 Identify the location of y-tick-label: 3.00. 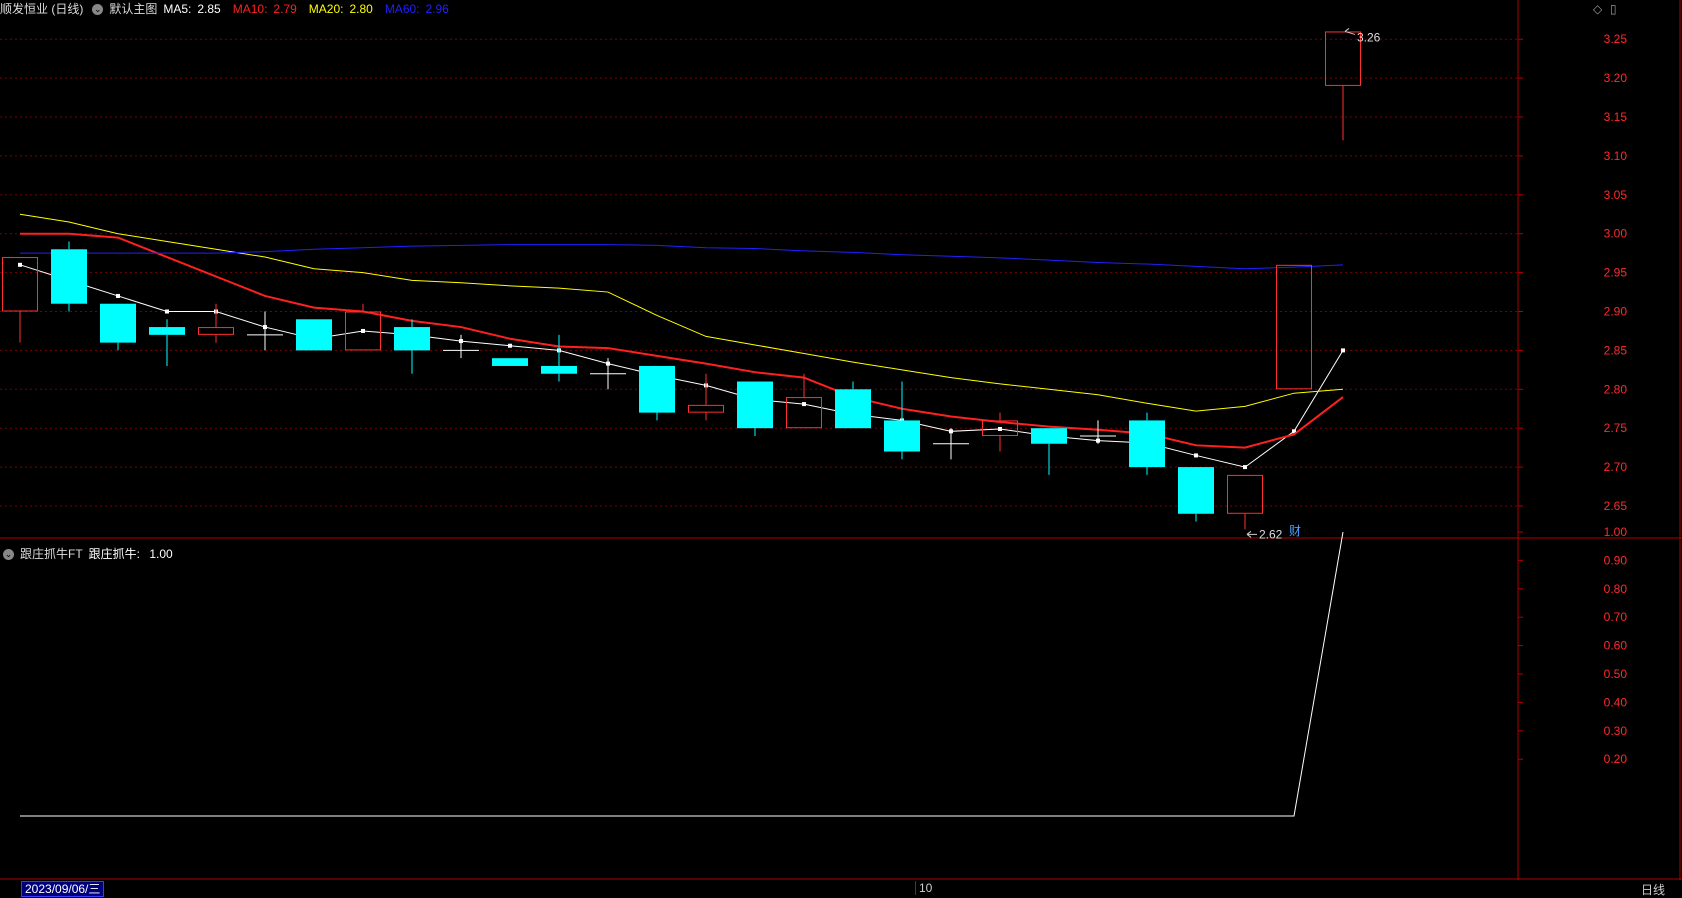
(1616, 234).